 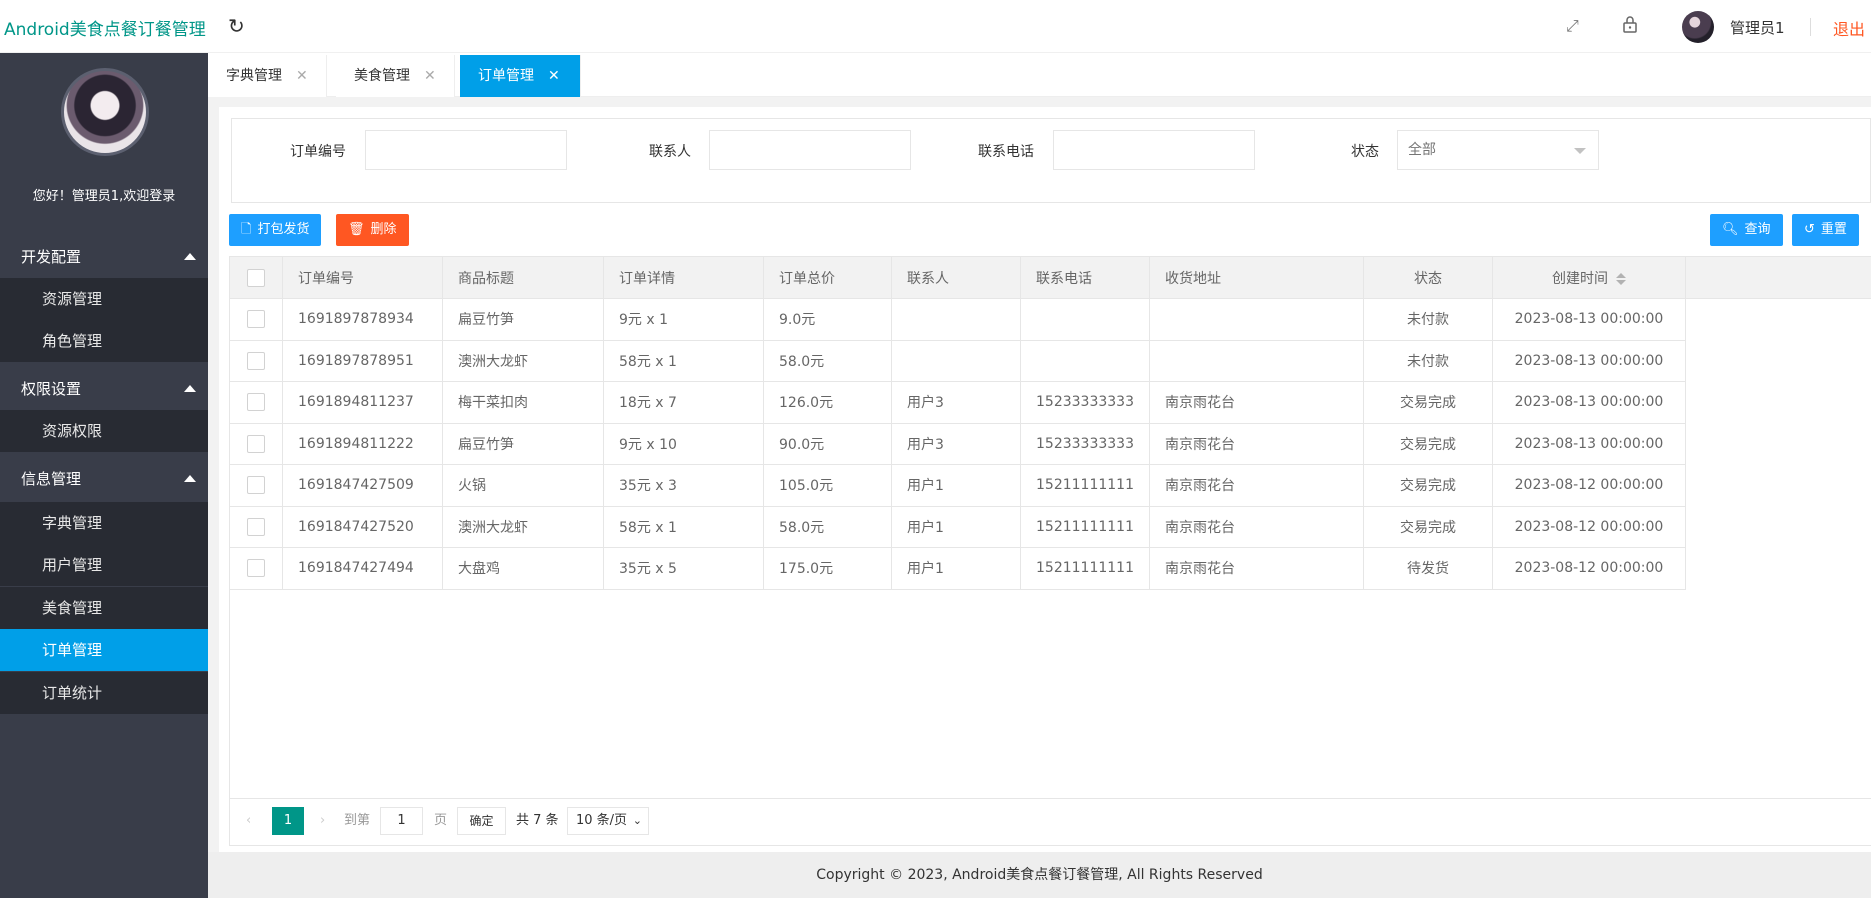 What do you see at coordinates (608, 821) in the screenshot?
I see `page-size-select: 10 条/页 ⌄` at bounding box center [608, 821].